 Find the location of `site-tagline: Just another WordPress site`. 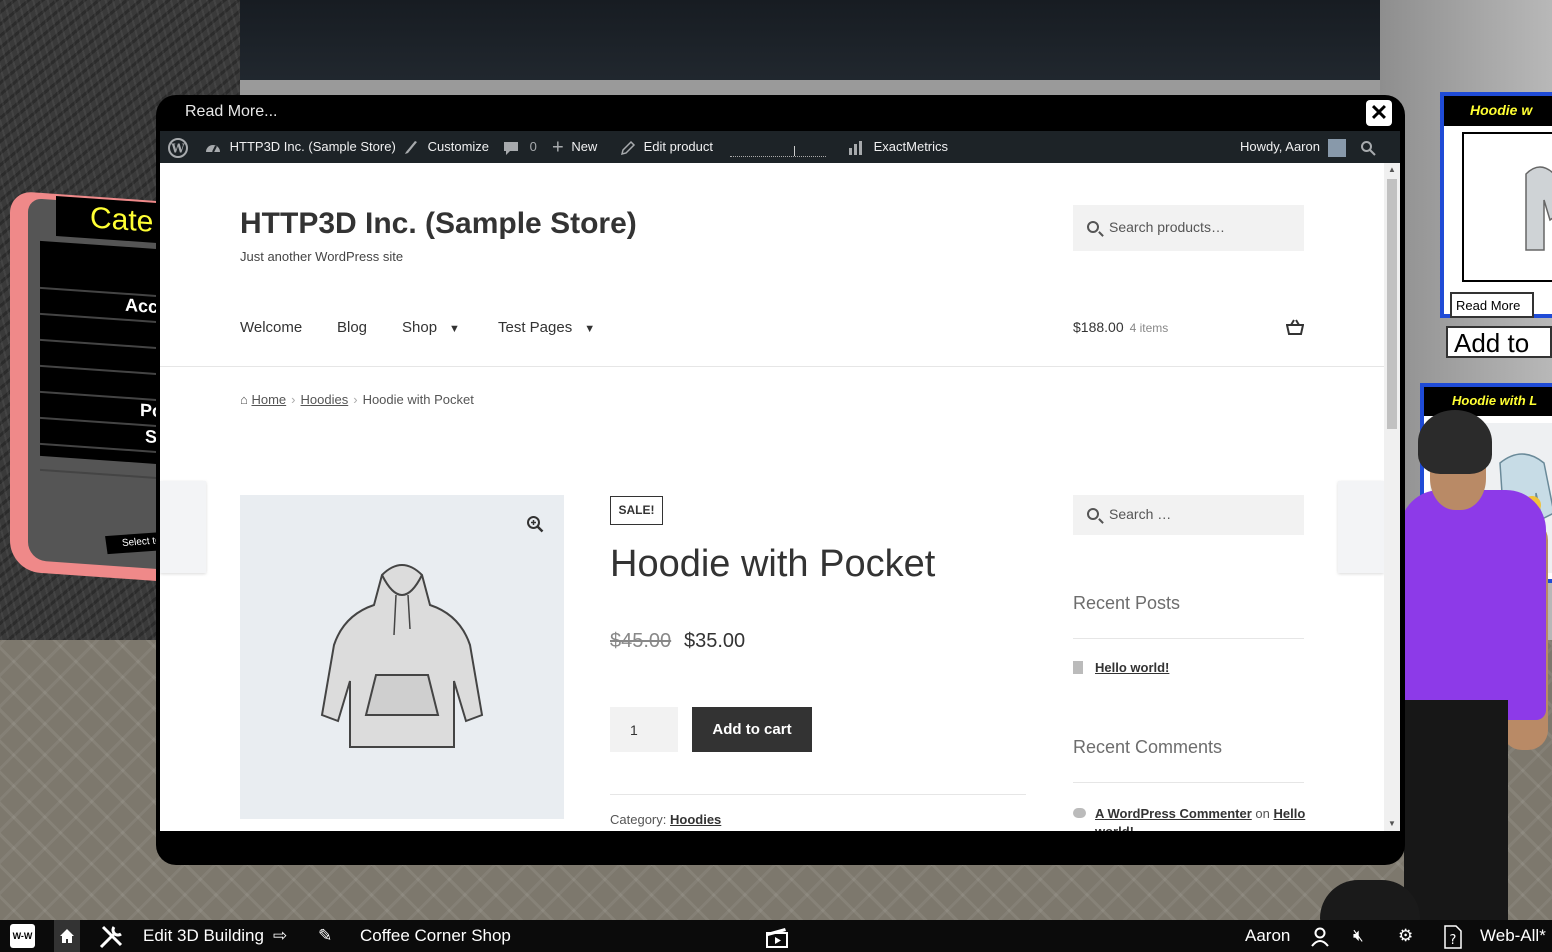

site-tagline: Just another WordPress site is located at coordinates (322, 256).